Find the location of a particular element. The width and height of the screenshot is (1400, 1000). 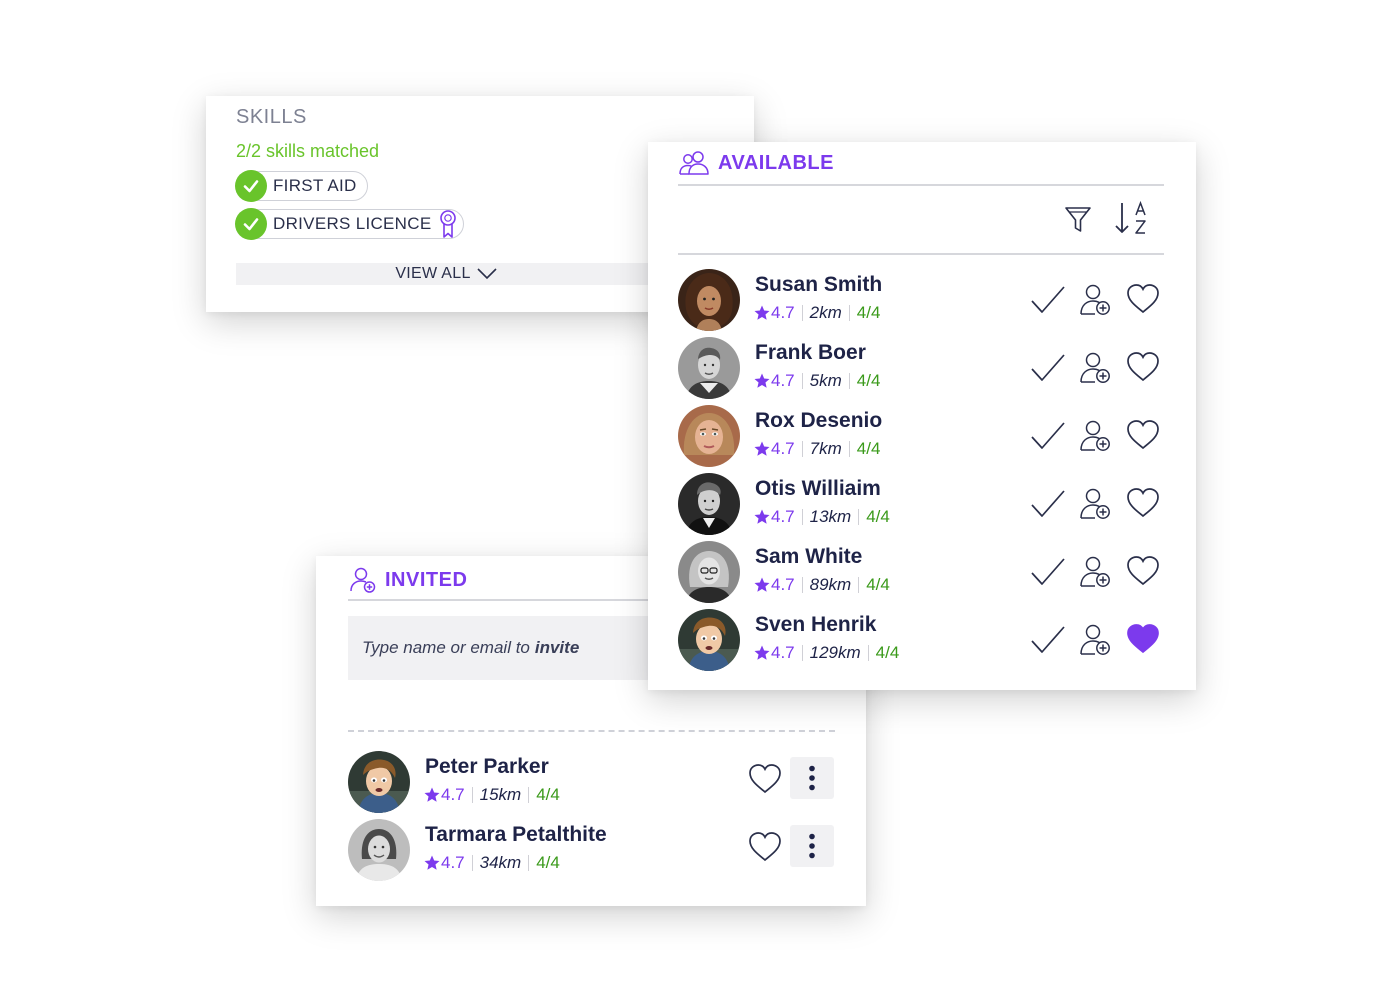

person-name: Sven Henrik is located at coordinates (816, 624).